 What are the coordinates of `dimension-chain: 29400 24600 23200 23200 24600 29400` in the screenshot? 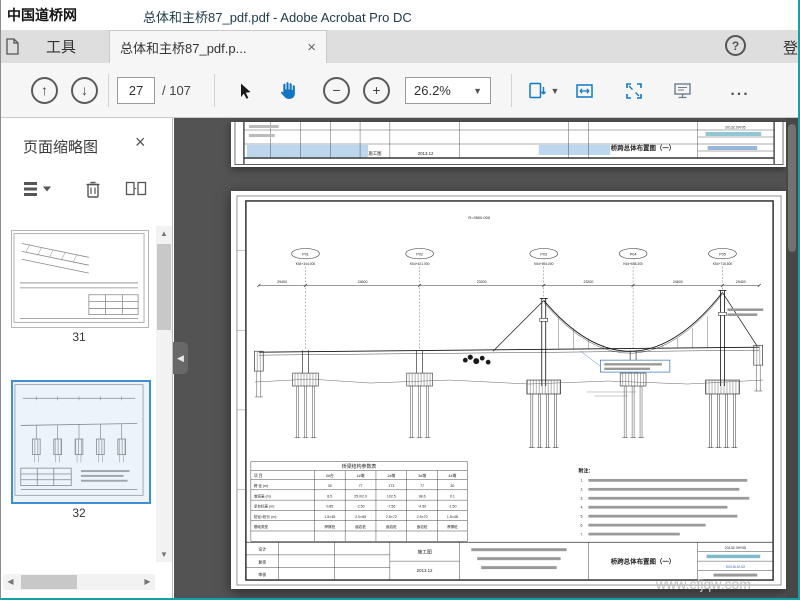 It's located at (509, 284).